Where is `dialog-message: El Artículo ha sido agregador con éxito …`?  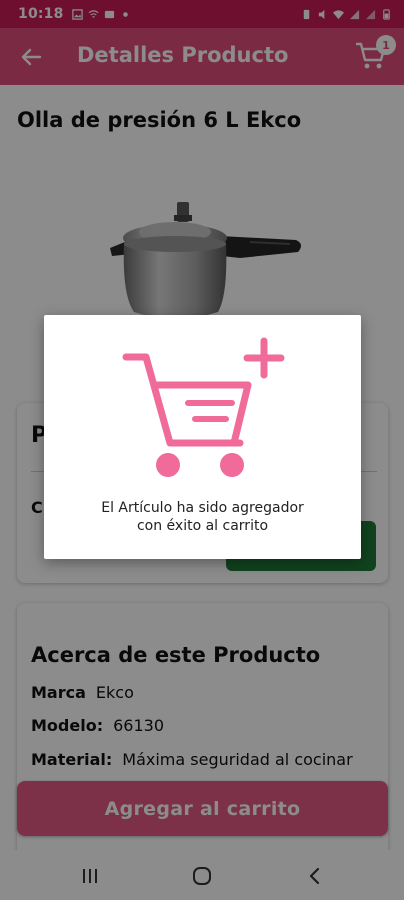 dialog-message: El Artículo ha sido agregador con éxito … is located at coordinates (202, 517).